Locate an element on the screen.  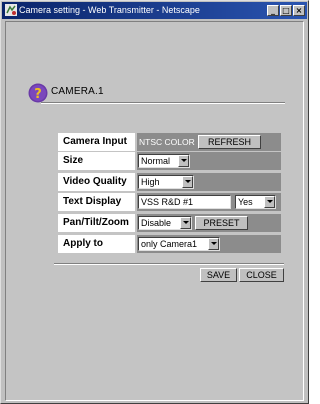
size-value-cell: Normal is located at coordinates (209, 161).